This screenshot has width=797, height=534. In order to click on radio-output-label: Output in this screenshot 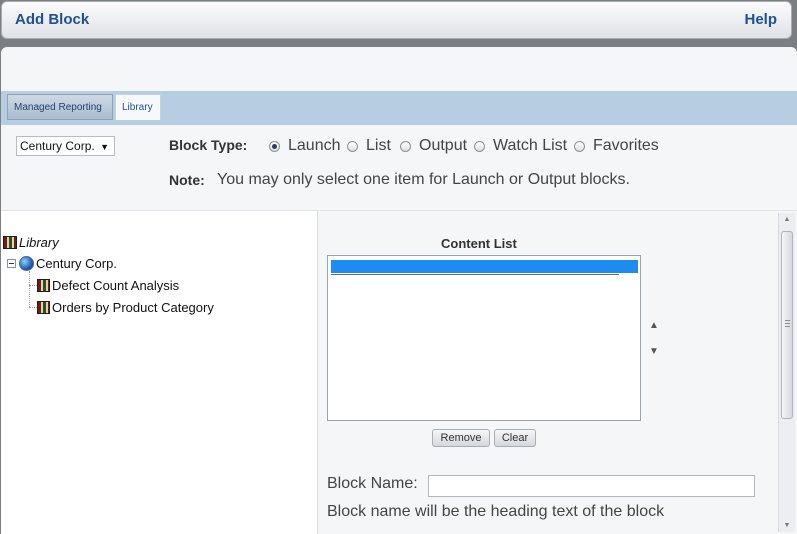, I will do `click(443, 145)`.